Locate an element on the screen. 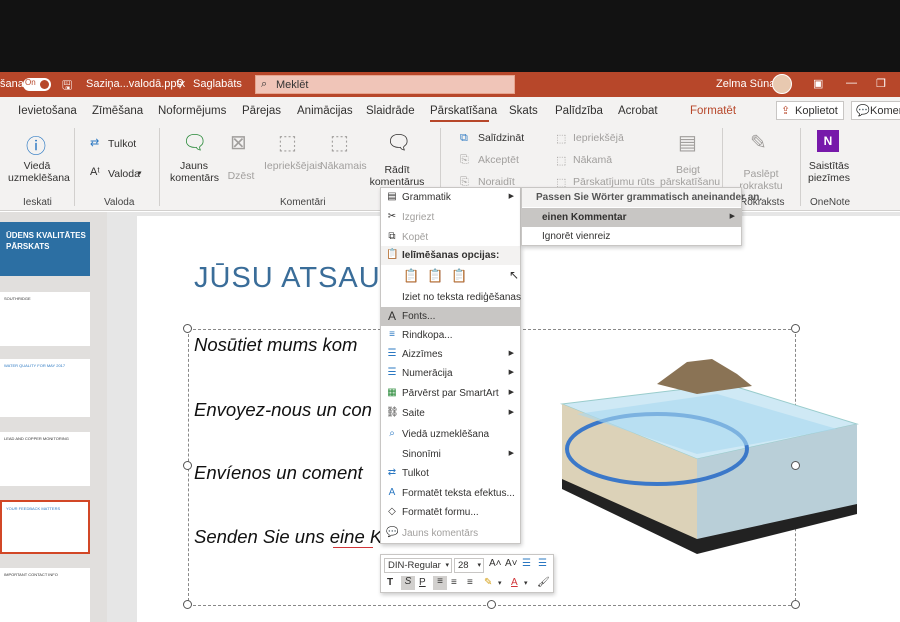 The height and width of the screenshot is (622, 900). restore-icon: ❐ is located at coordinates (881, 83).